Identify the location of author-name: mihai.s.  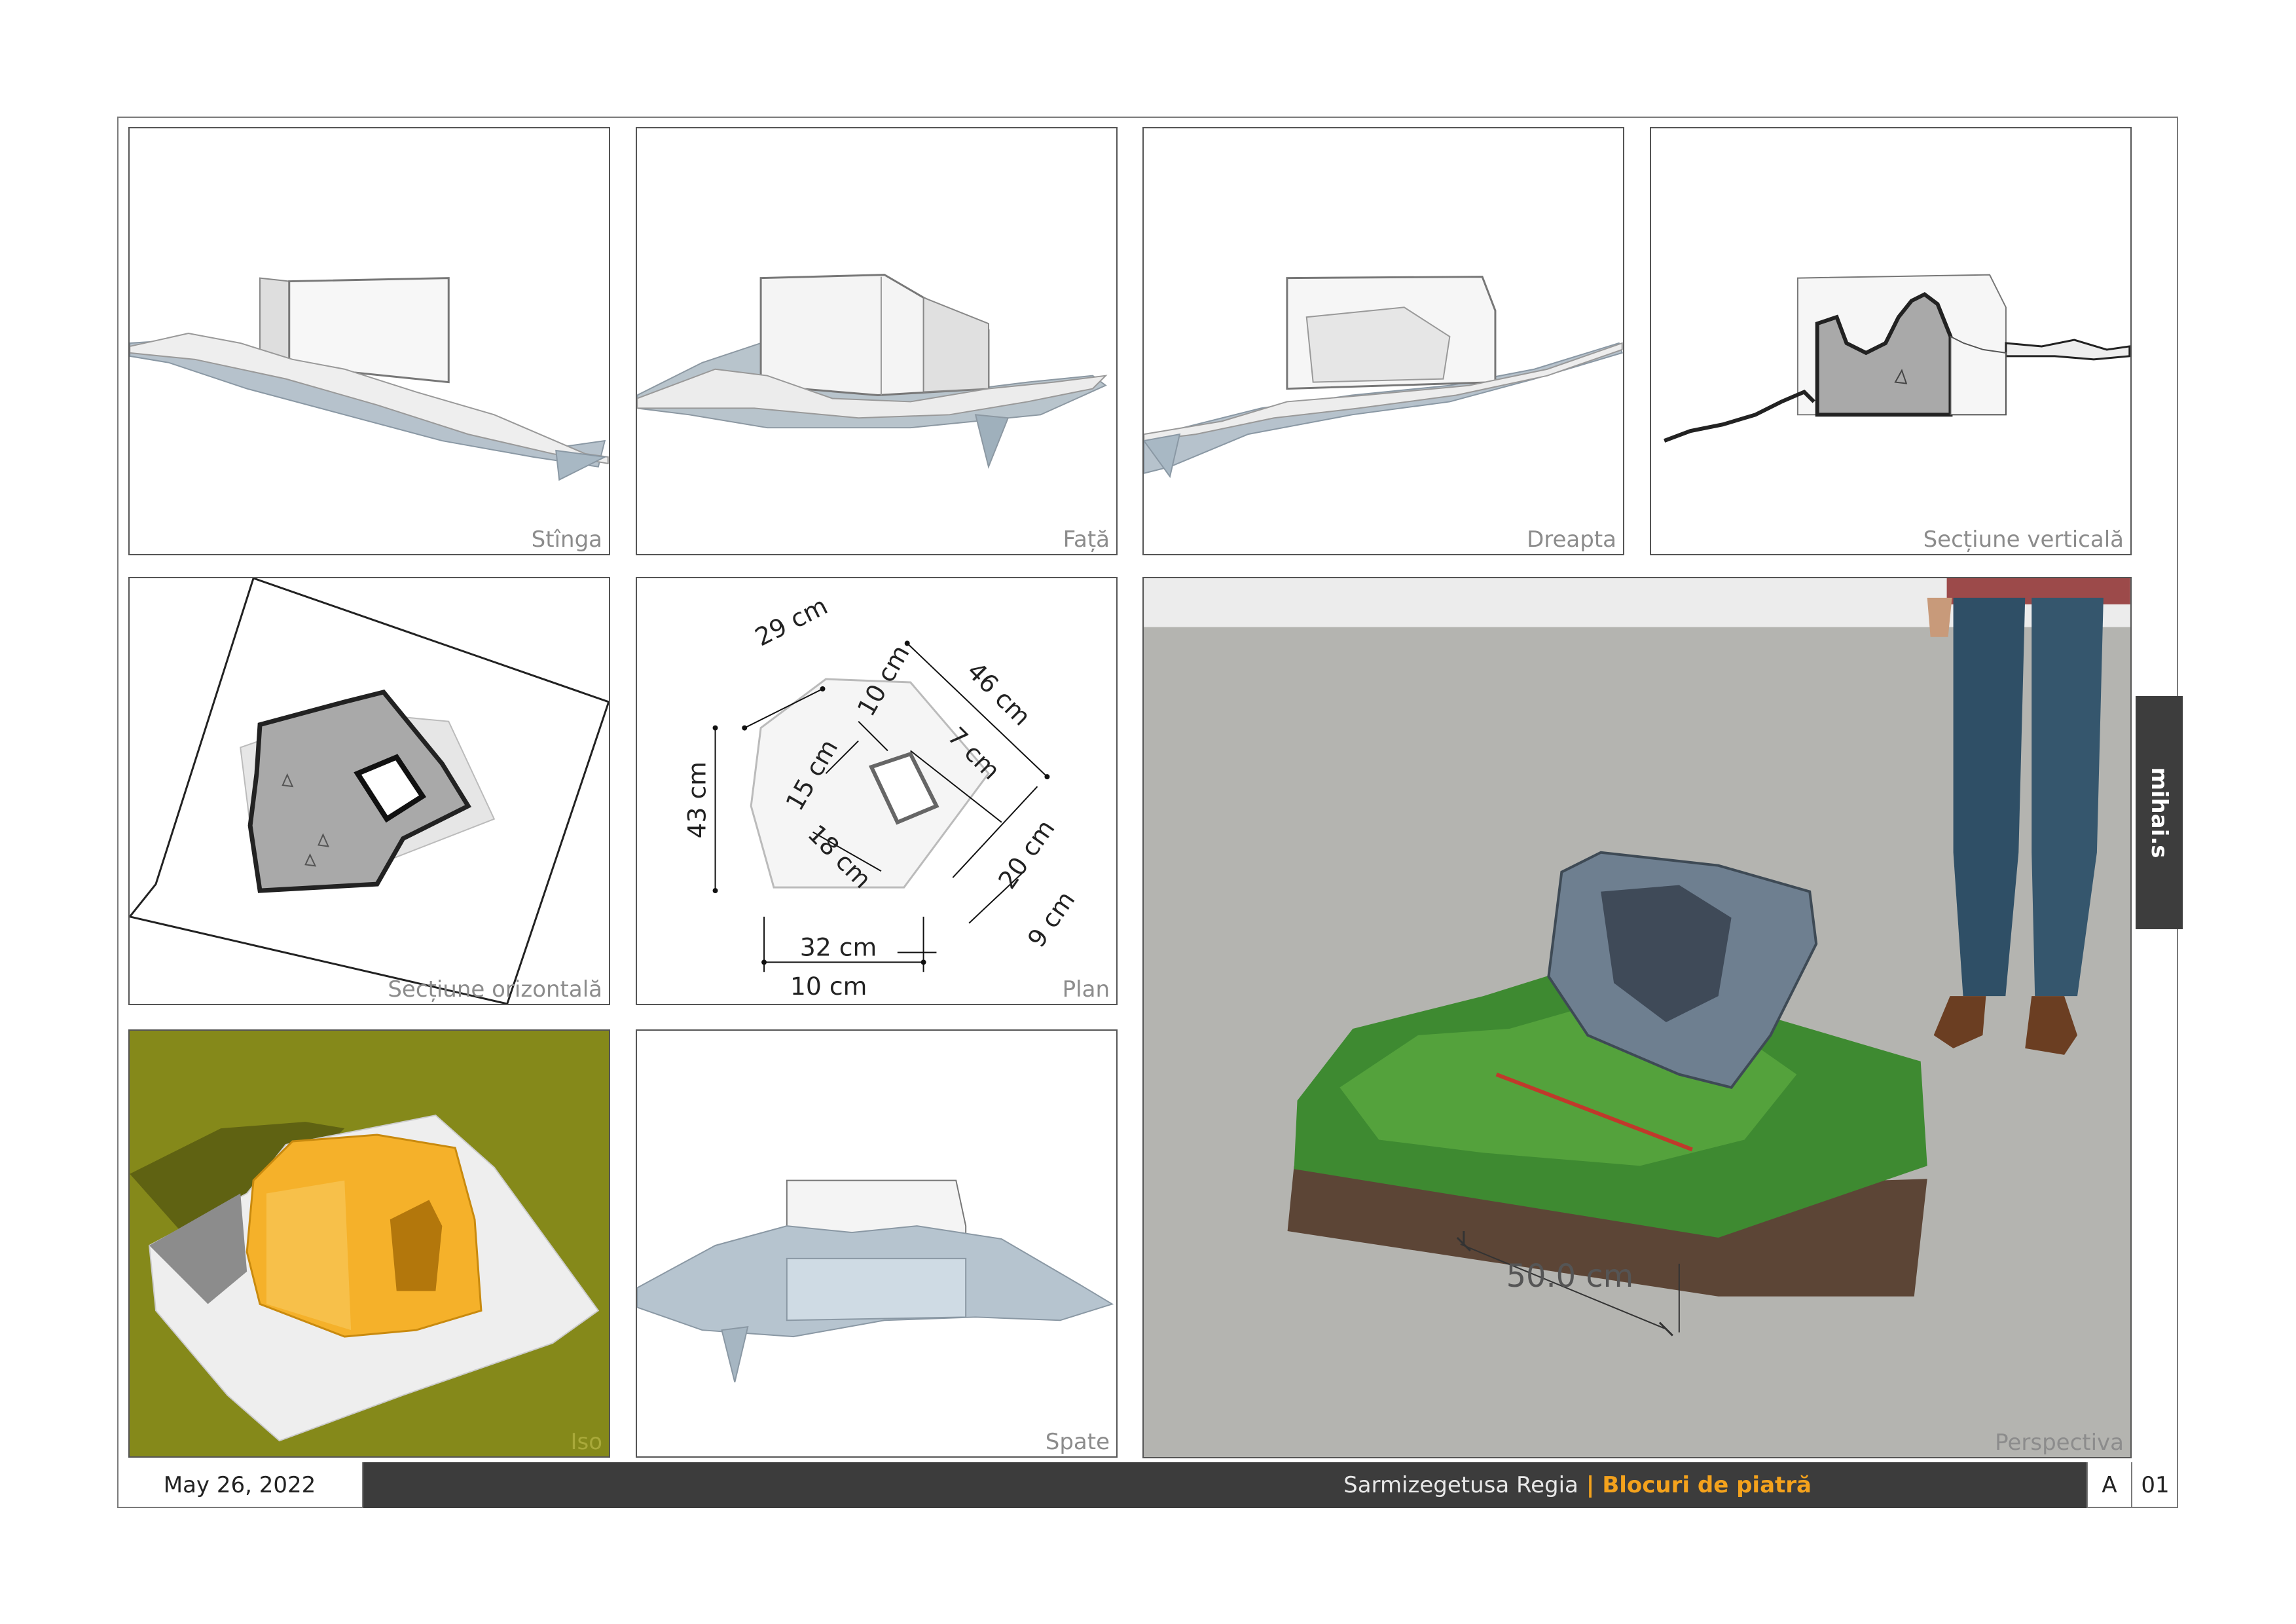
(2159, 812).